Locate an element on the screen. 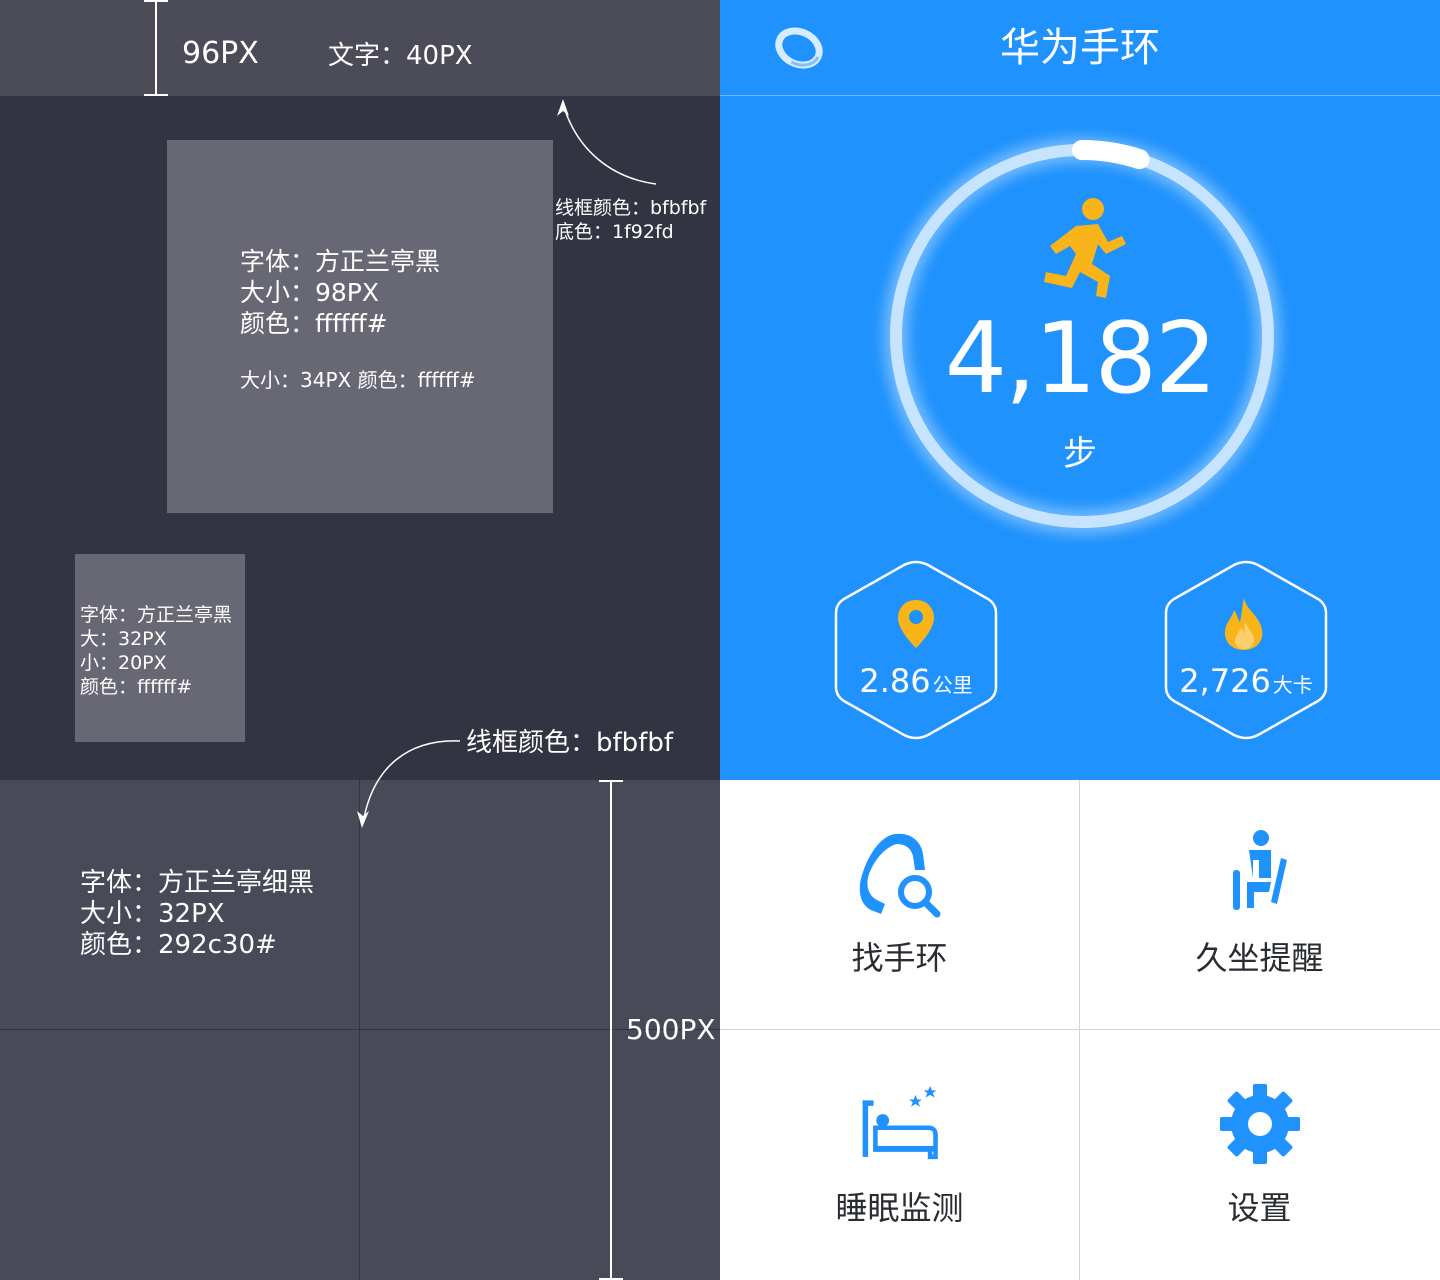 The width and height of the screenshot is (1440, 1280). stat-spec-font: 字体：方正兰亭黑 is located at coordinates (156, 615).